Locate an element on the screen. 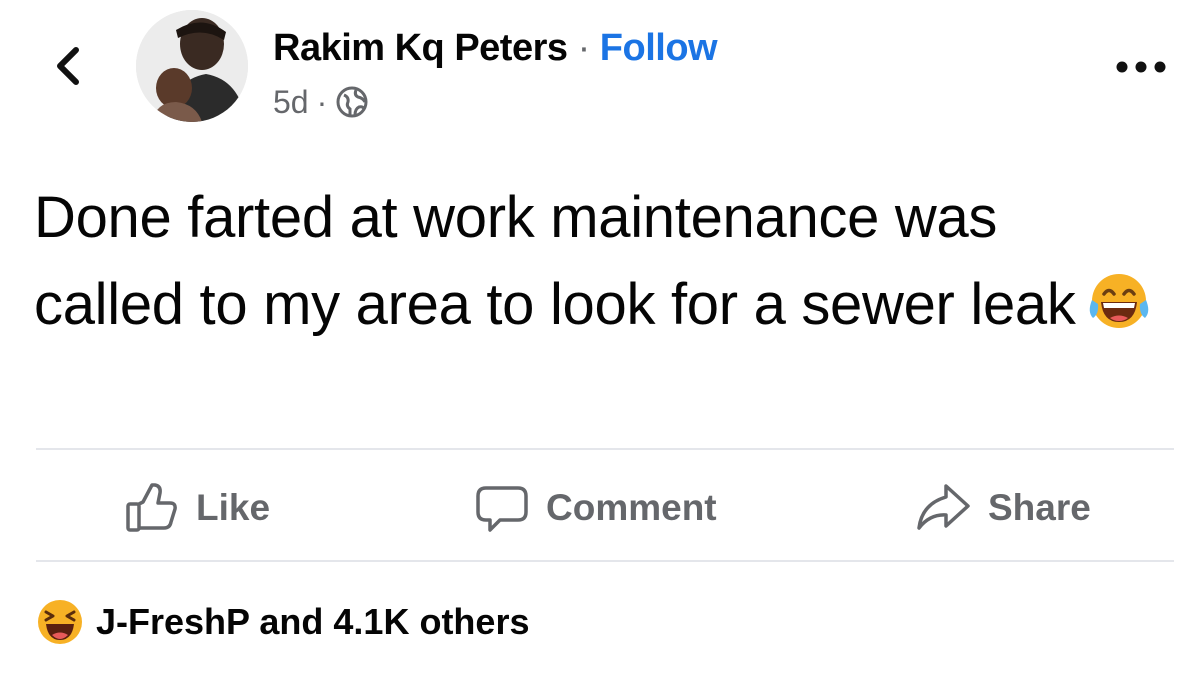  reactions-text: J-FreshP and 4.1K others is located at coordinates (313, 621).